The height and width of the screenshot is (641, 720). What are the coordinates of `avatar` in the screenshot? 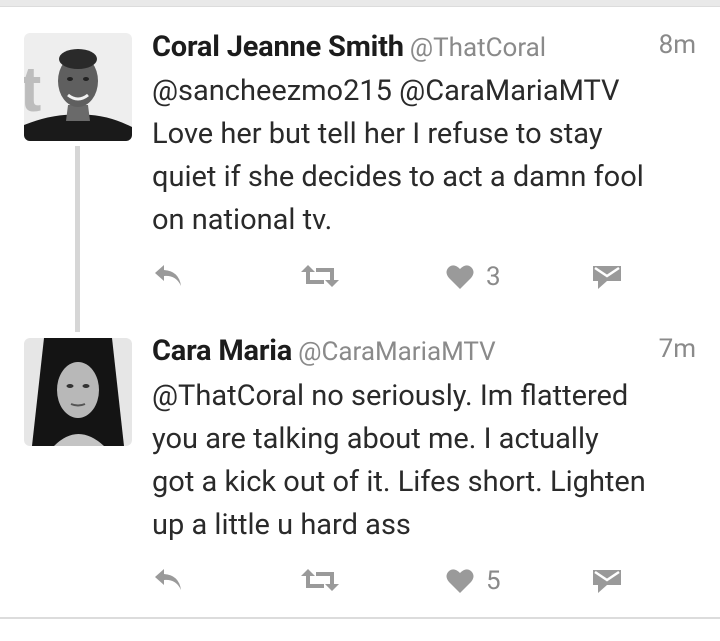 It's located at (78, 392).